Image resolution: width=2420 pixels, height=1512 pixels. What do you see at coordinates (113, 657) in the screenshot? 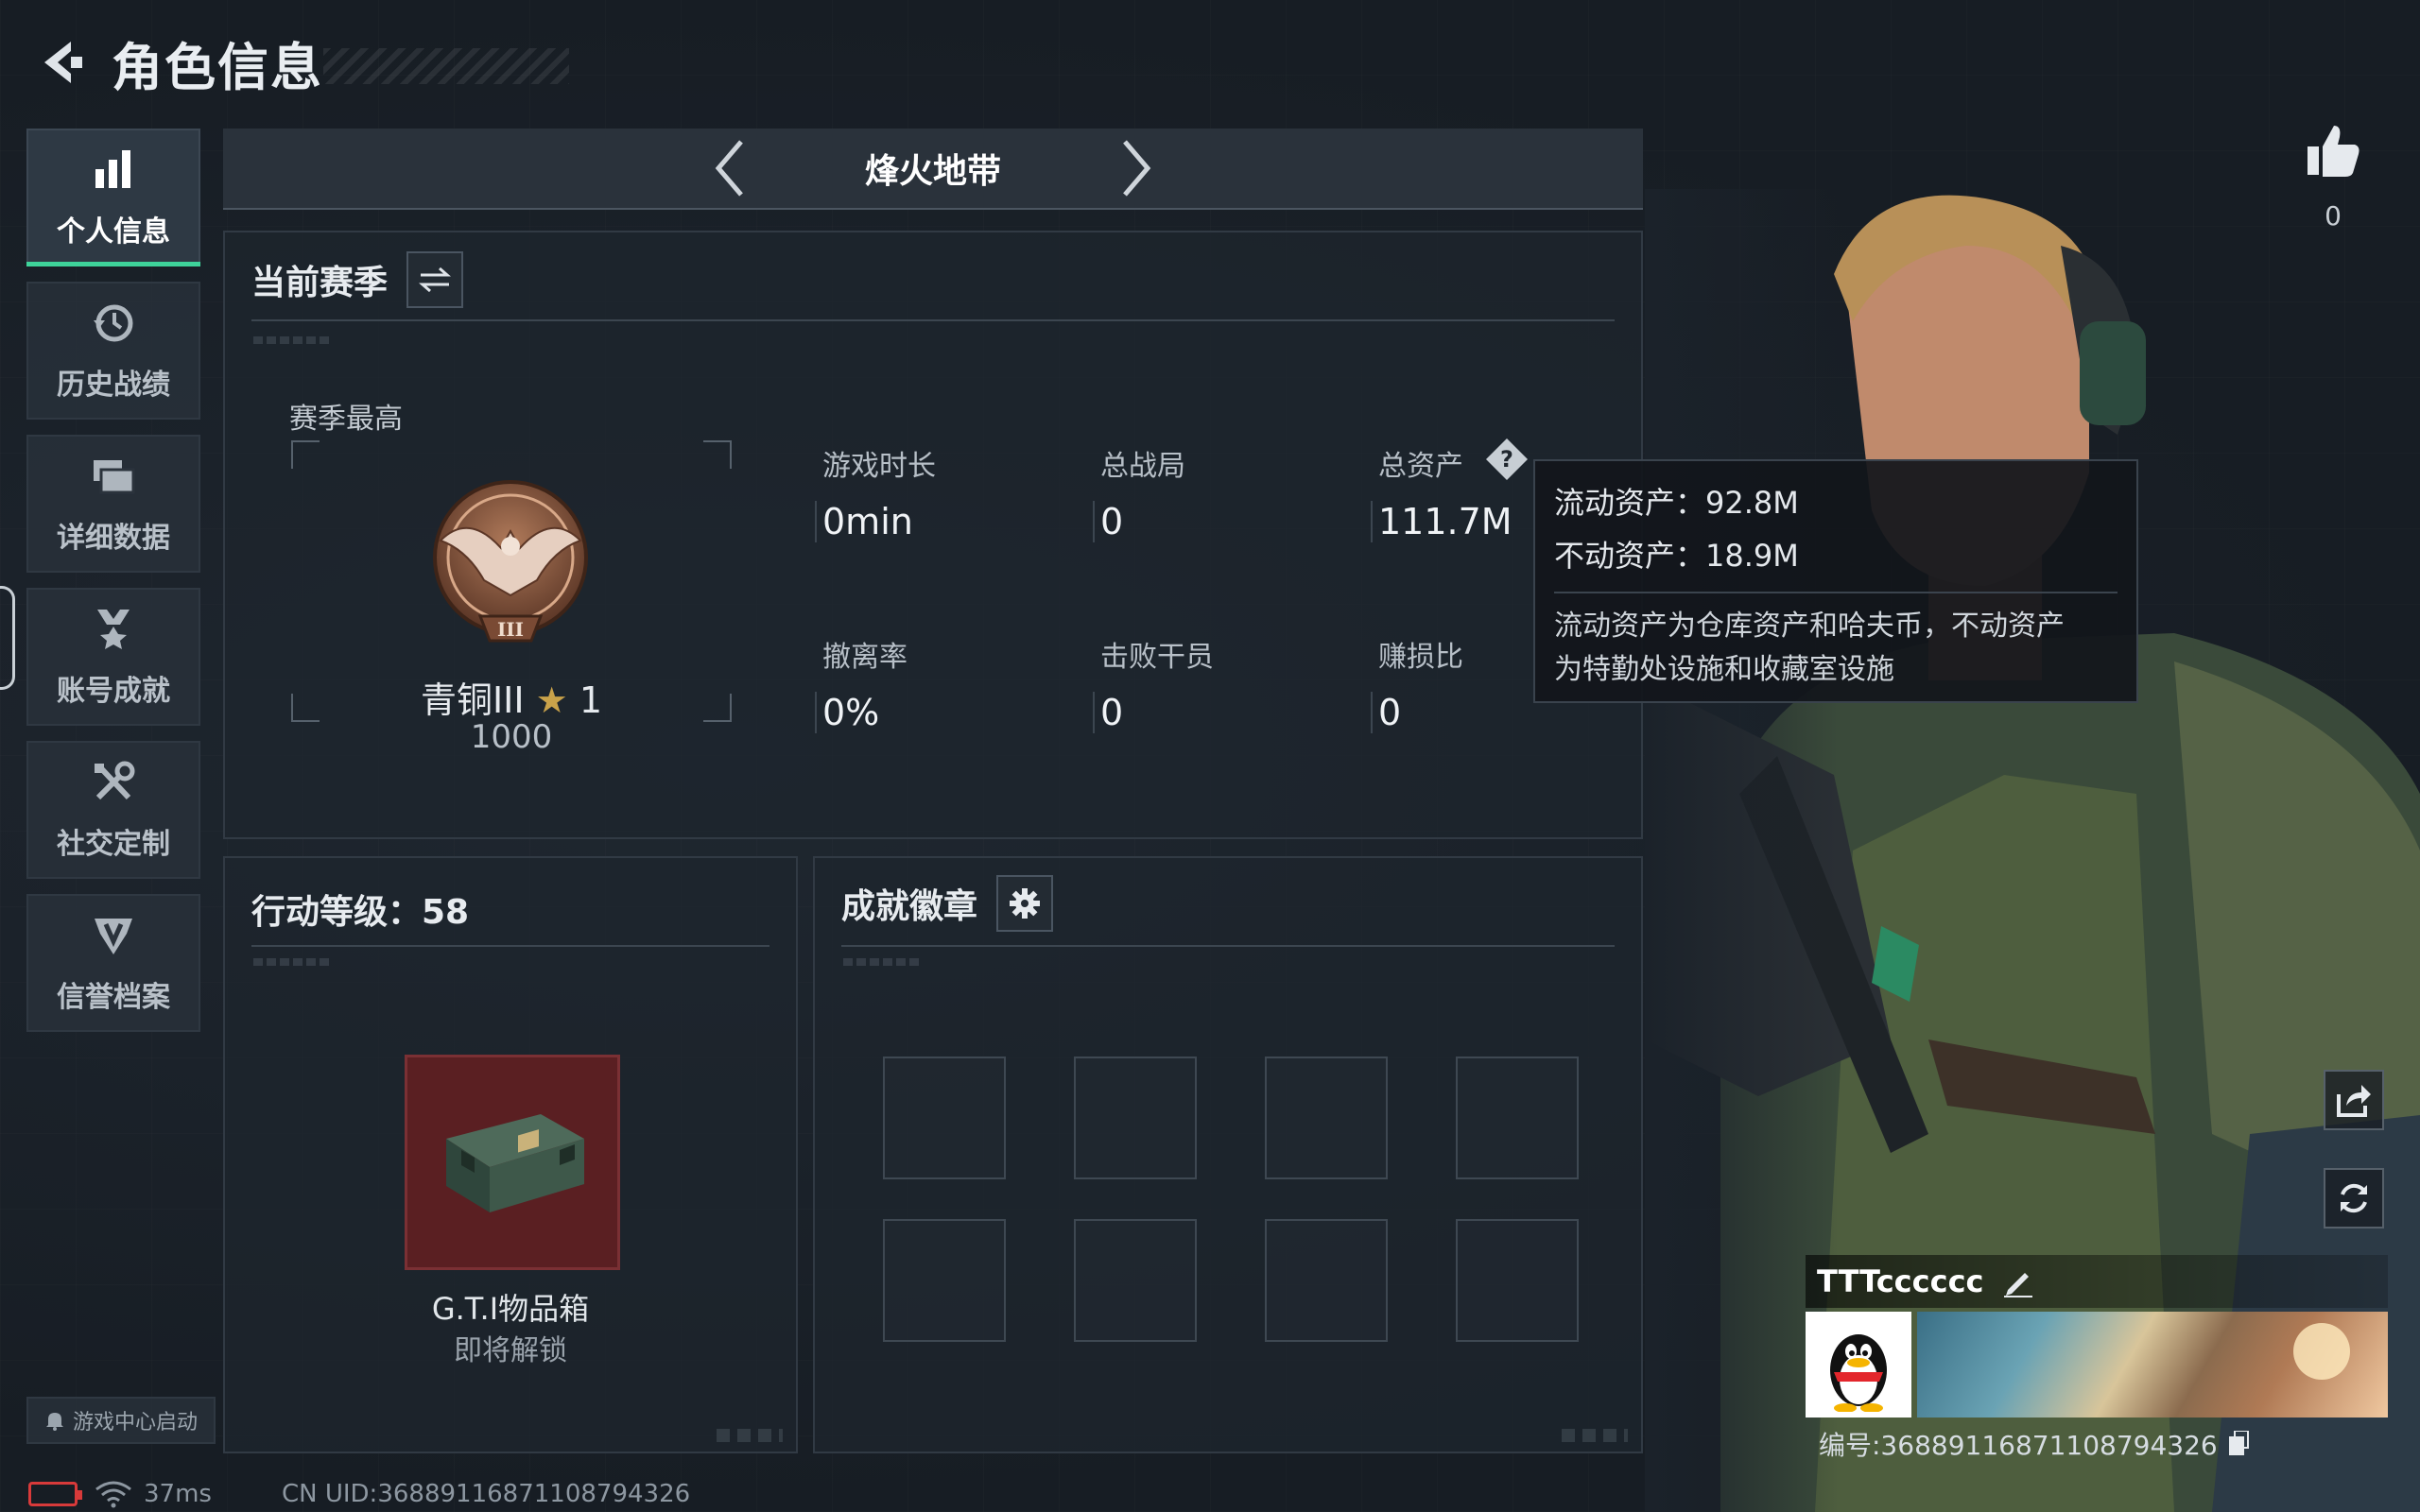
I see `sidebar-item-achievements: 账号成就` at bounding box center [113, 657].